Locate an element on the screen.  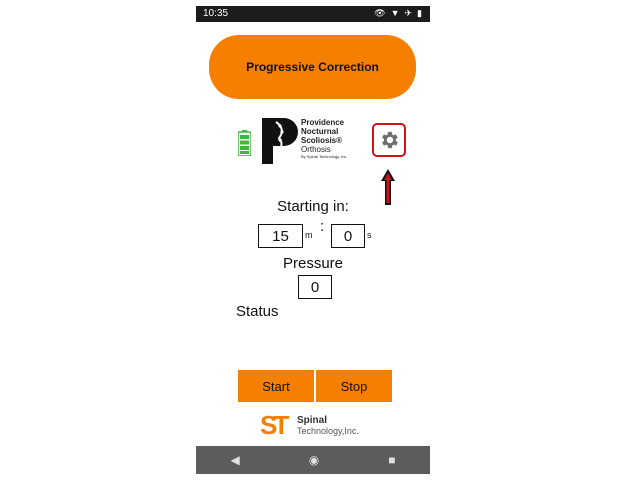
start-button: Start is located at coordinates (276, 386).